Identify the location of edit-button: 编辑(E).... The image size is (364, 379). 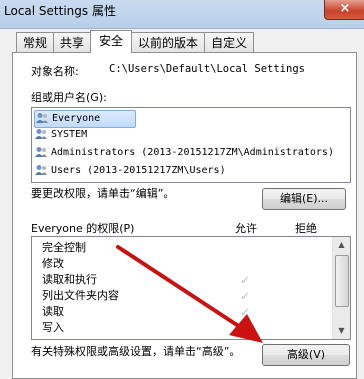
(304, 199).